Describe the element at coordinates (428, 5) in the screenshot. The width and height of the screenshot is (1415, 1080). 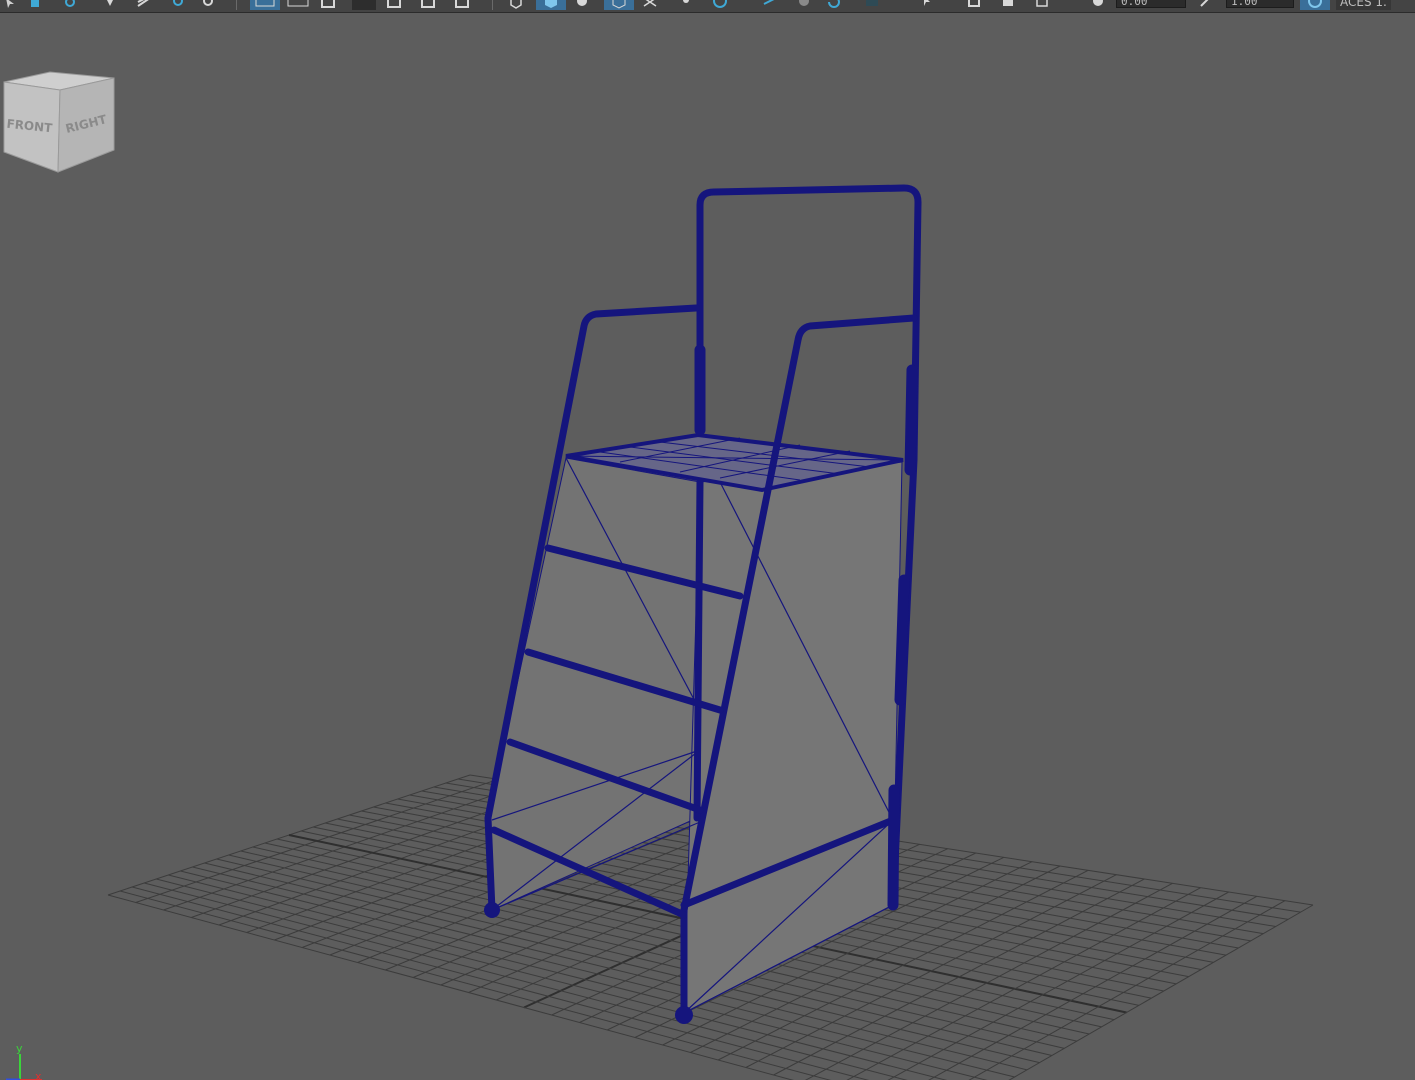
I see `wireframe-on-shaded-icon` at that location.